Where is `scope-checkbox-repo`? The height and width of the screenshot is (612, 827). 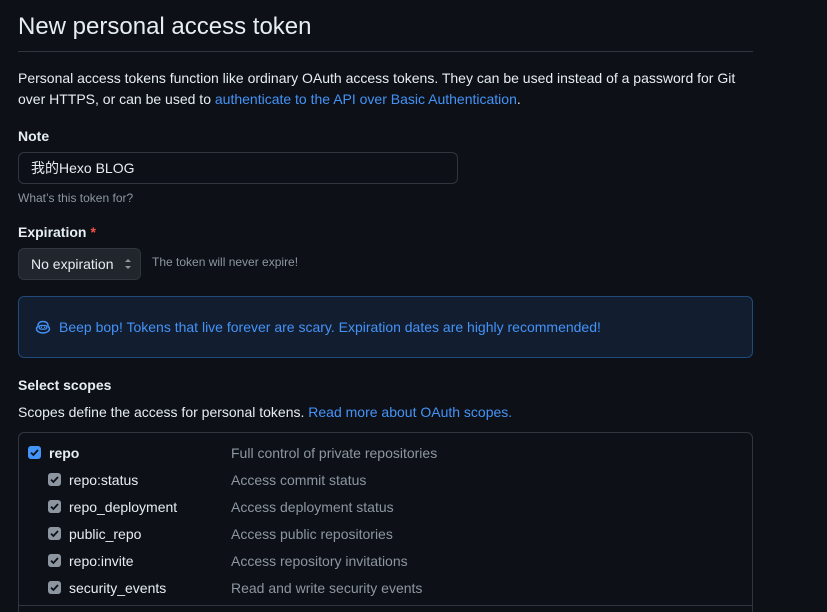 scope-checkbox-repo is located at coordinates (34, 452).